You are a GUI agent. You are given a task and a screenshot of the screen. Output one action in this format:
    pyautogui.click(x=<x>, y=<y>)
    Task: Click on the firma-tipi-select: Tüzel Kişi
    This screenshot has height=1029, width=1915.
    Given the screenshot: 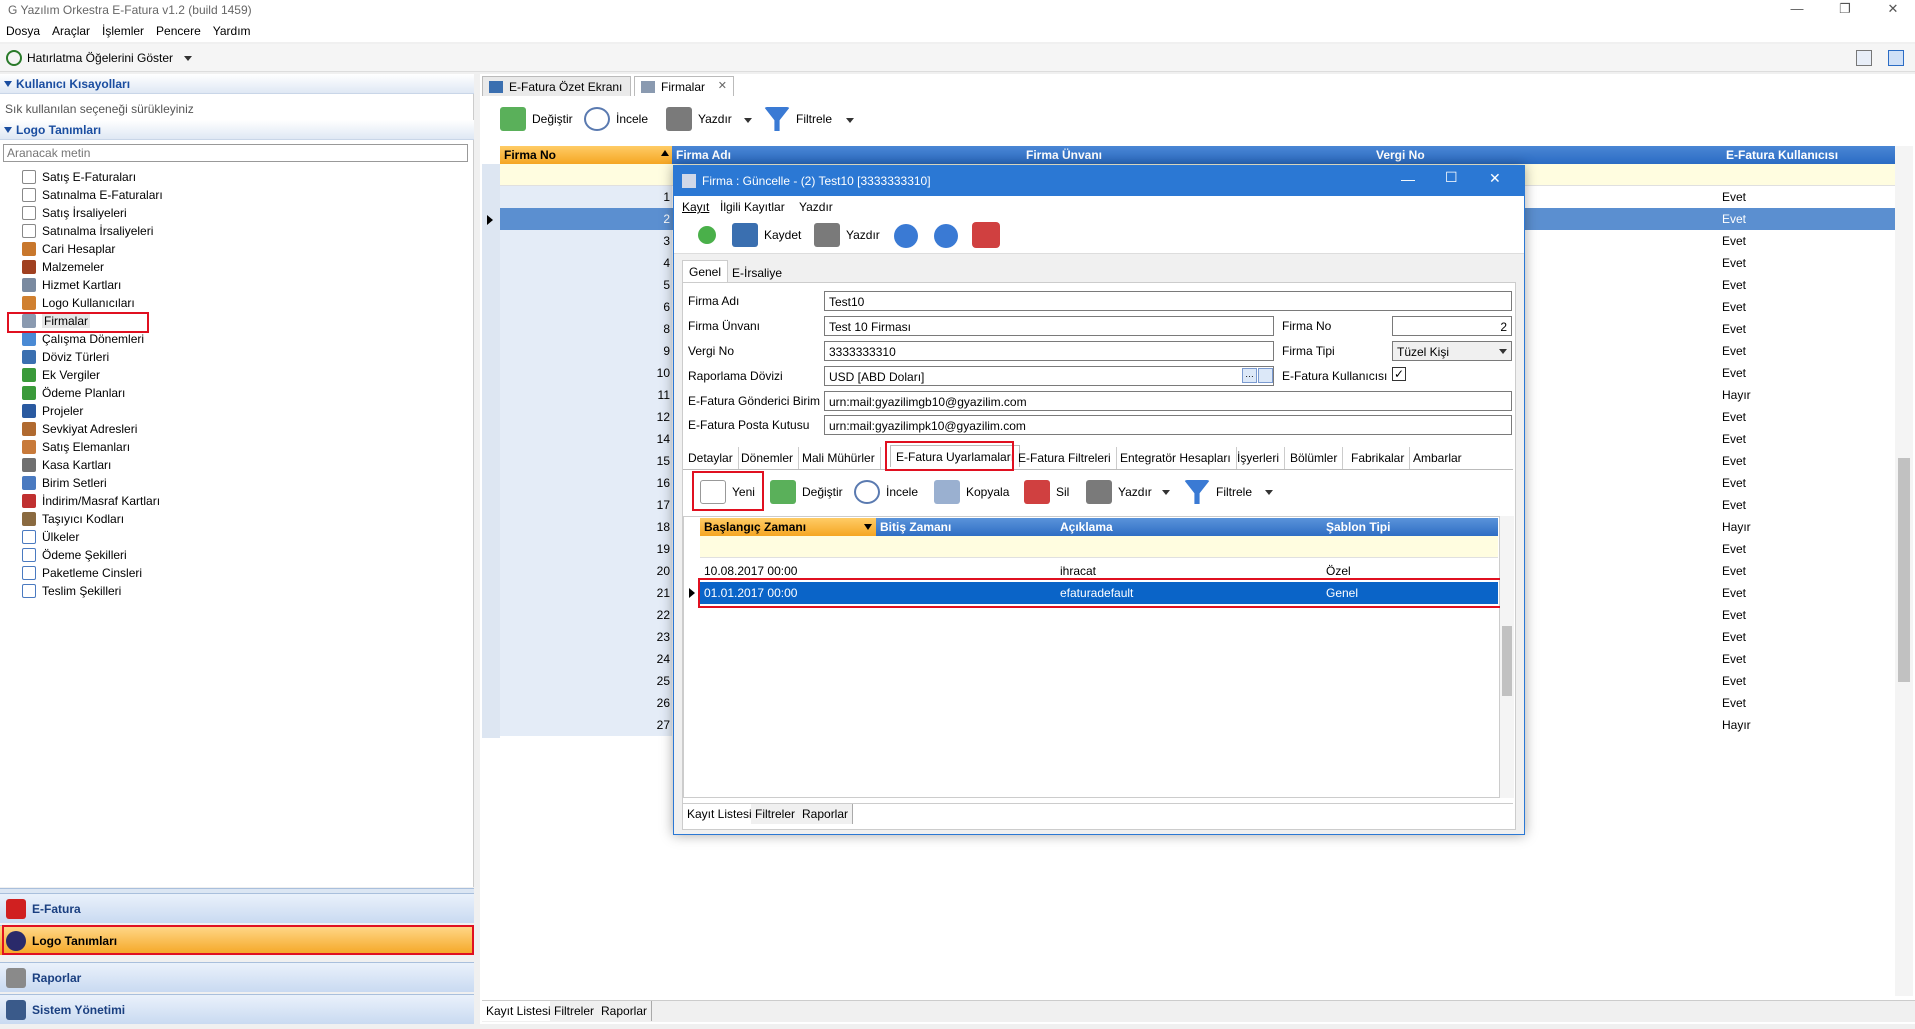 What is the action you would take?
    pyautogui.click(x=1452, y=351)
    